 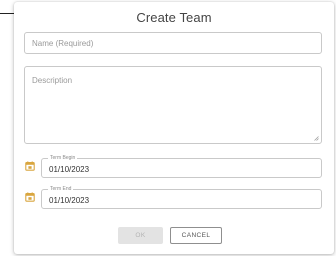 What do you see at coordinates (63, 158) in the screenshot?
I see `term-begin-label: Term Begin` at bounding box center [63, 158].